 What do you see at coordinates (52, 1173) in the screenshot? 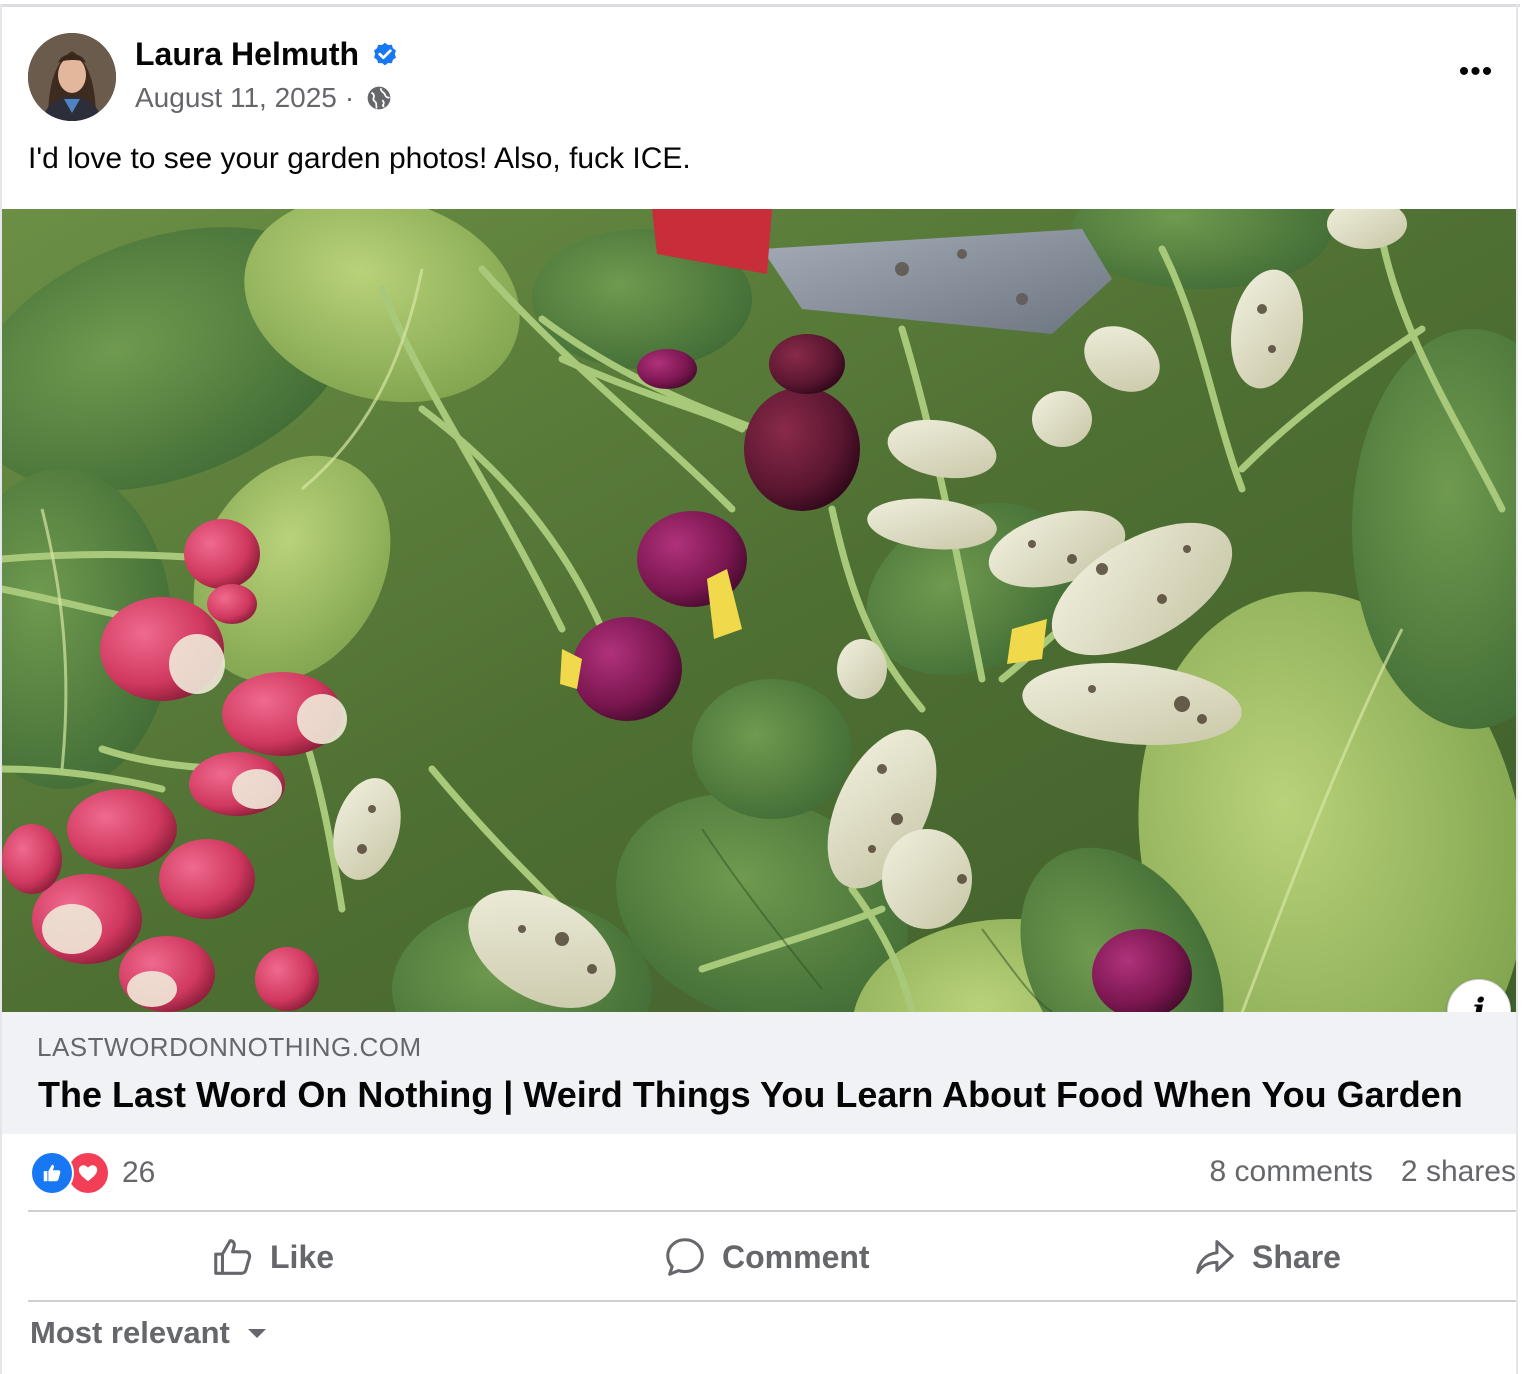
I see `like-reaction-icon` at bounding box center [52, 1173].